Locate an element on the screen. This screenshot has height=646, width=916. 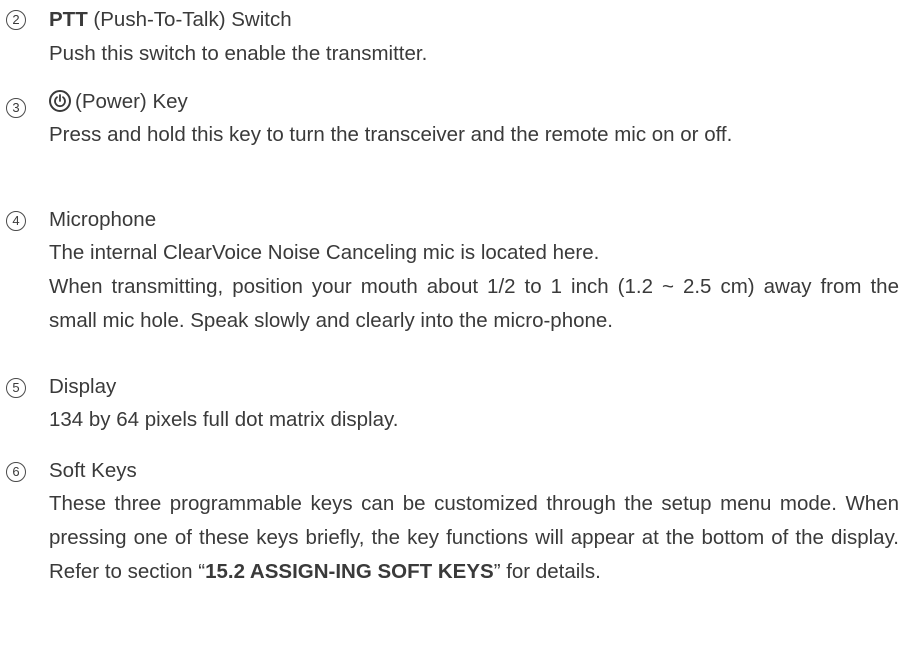
item-heading: Microphone is located at coordinates (102, 220).